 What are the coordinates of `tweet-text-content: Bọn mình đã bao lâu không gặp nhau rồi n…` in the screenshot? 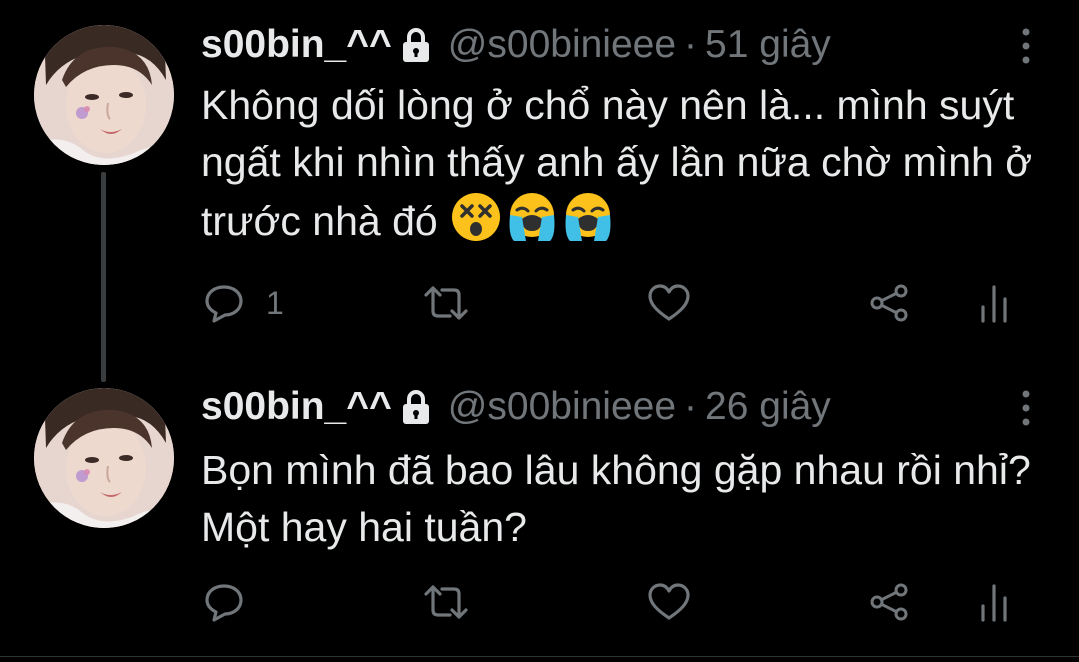 It's located at (616, 498).